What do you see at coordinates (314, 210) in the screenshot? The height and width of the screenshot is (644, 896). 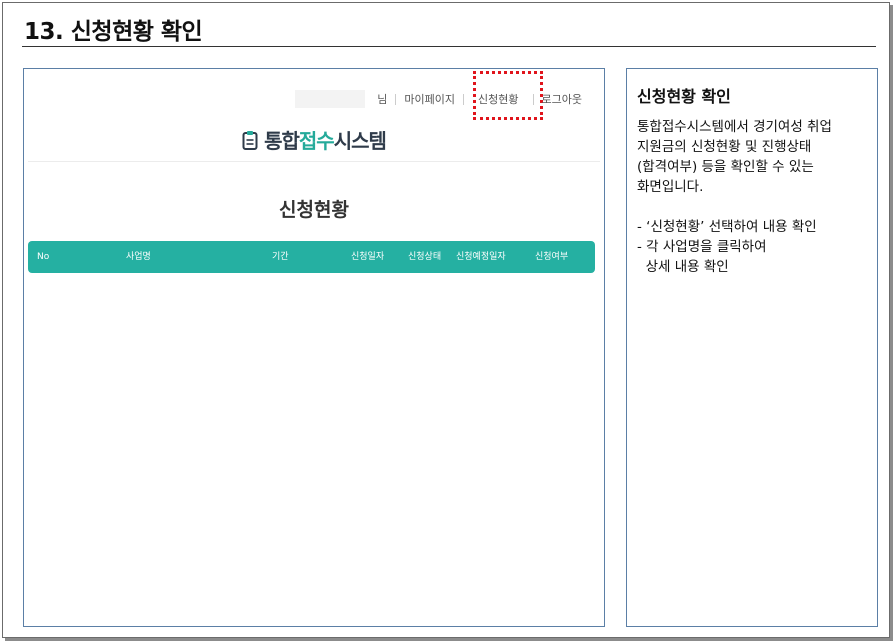 I see `page-heading: 신청현황` at bounding box center [314, 210].